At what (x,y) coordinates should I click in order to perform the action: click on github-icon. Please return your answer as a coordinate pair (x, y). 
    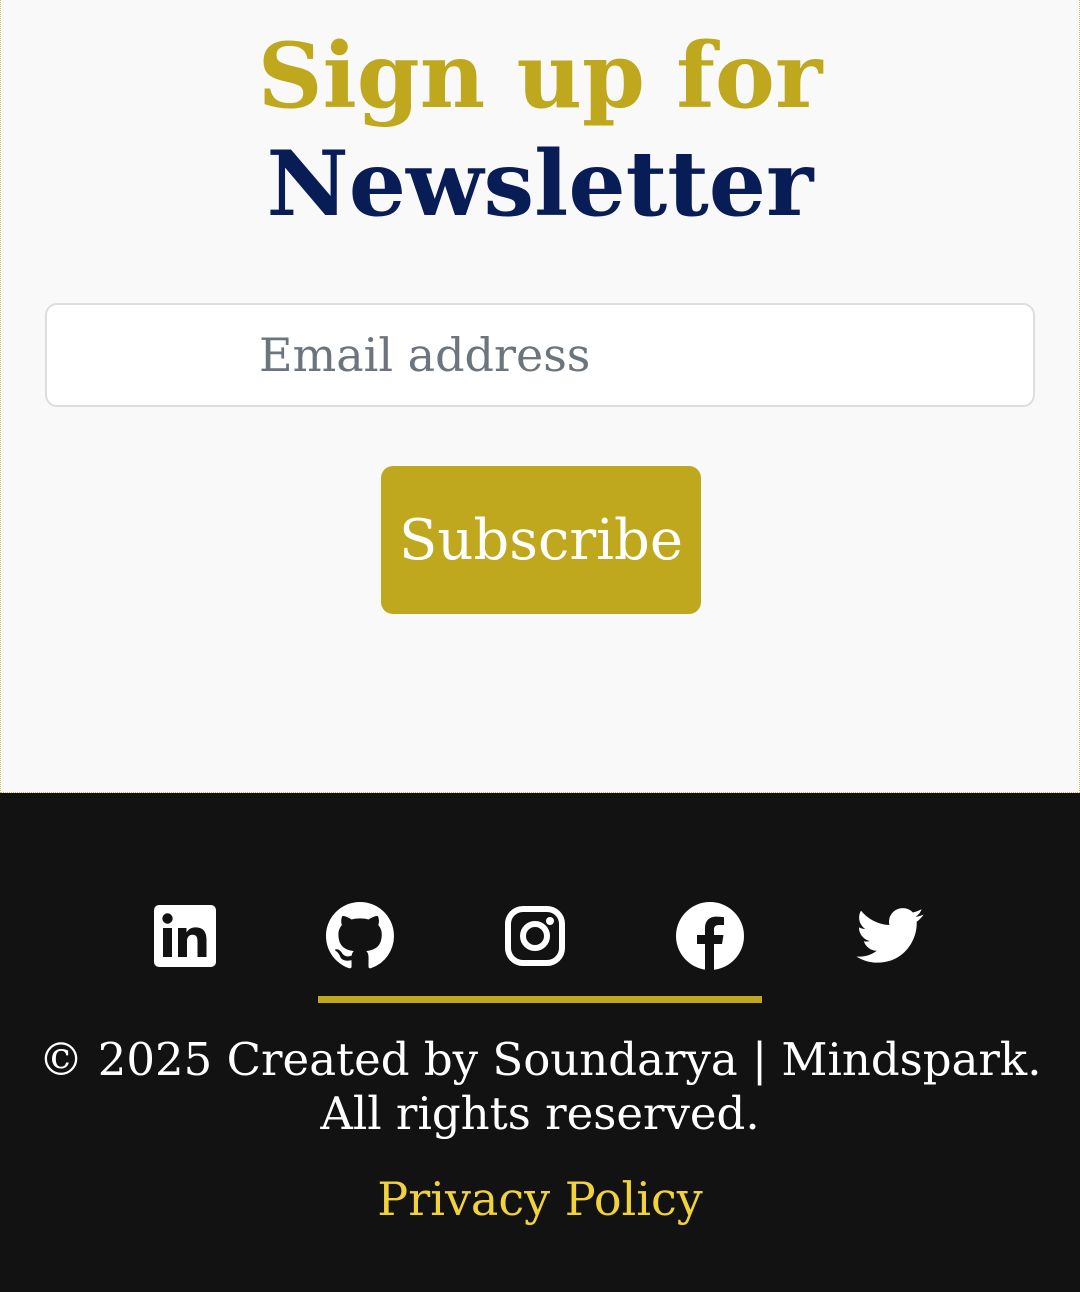
    Looking at the image, I should click on (360, 935).